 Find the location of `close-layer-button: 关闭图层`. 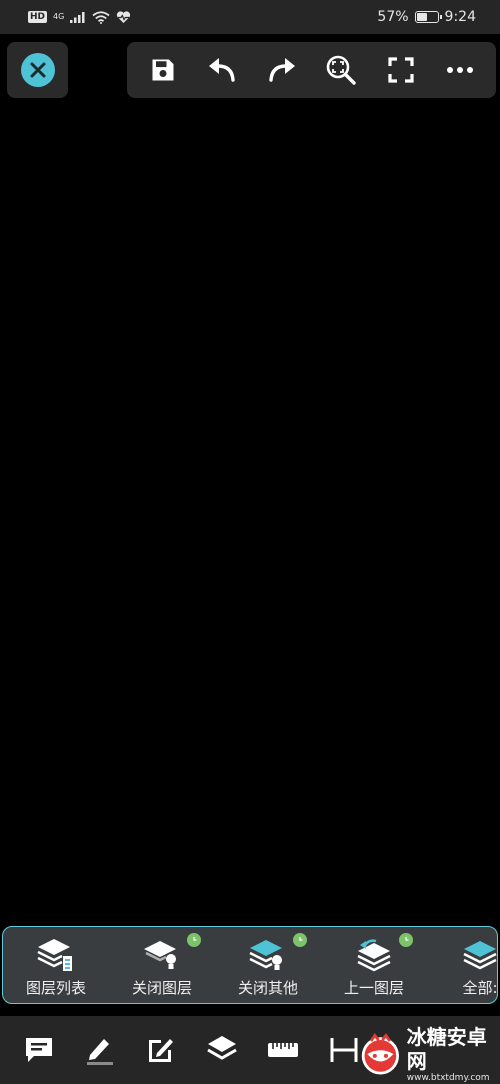

close-layer-button: 关闭图层 is located at coordinates (162, 965).